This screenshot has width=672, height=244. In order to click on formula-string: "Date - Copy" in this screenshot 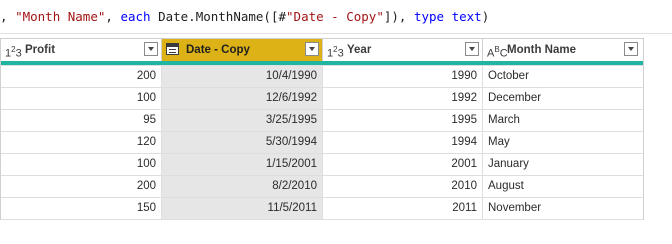, I will do `click(335, 16)`.